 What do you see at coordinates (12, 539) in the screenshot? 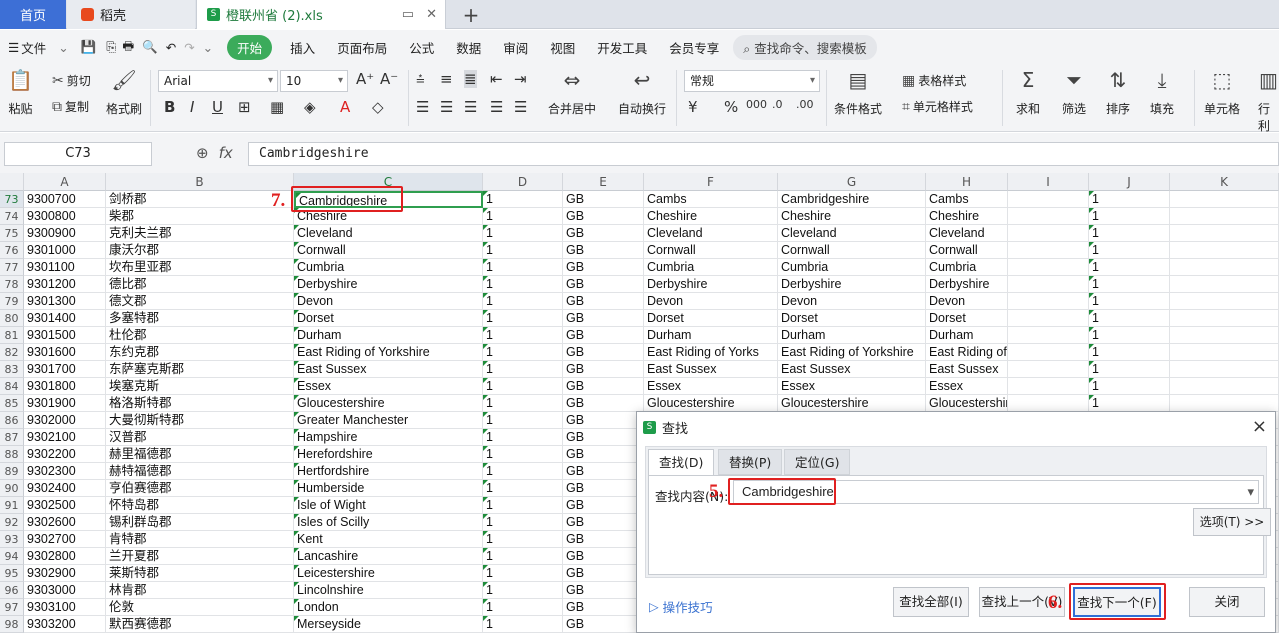
I see `row-header: 93` at bounding box center [12, 539].